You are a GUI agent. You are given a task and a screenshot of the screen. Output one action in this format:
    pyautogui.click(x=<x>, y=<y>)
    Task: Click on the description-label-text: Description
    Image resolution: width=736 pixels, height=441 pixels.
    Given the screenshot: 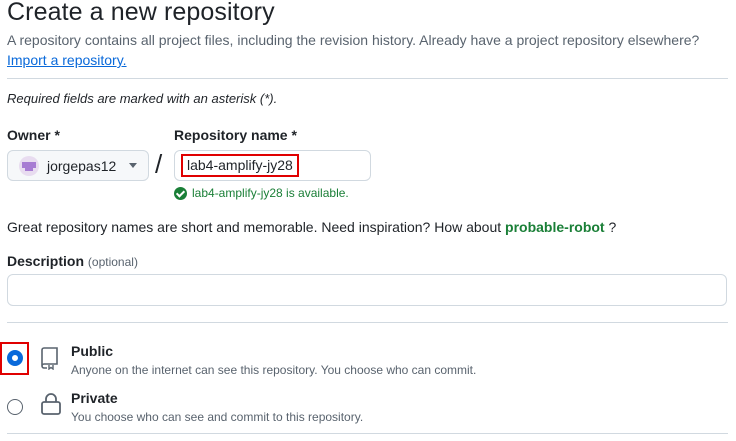 What is the action you would take?
    pyautogui.click(x=46, y=261)
    